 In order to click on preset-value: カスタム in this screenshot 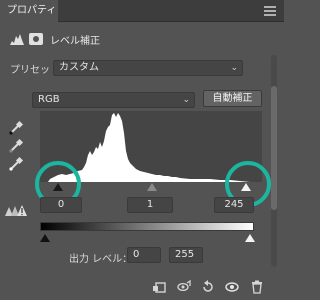, I will do `click(79, 67)`.